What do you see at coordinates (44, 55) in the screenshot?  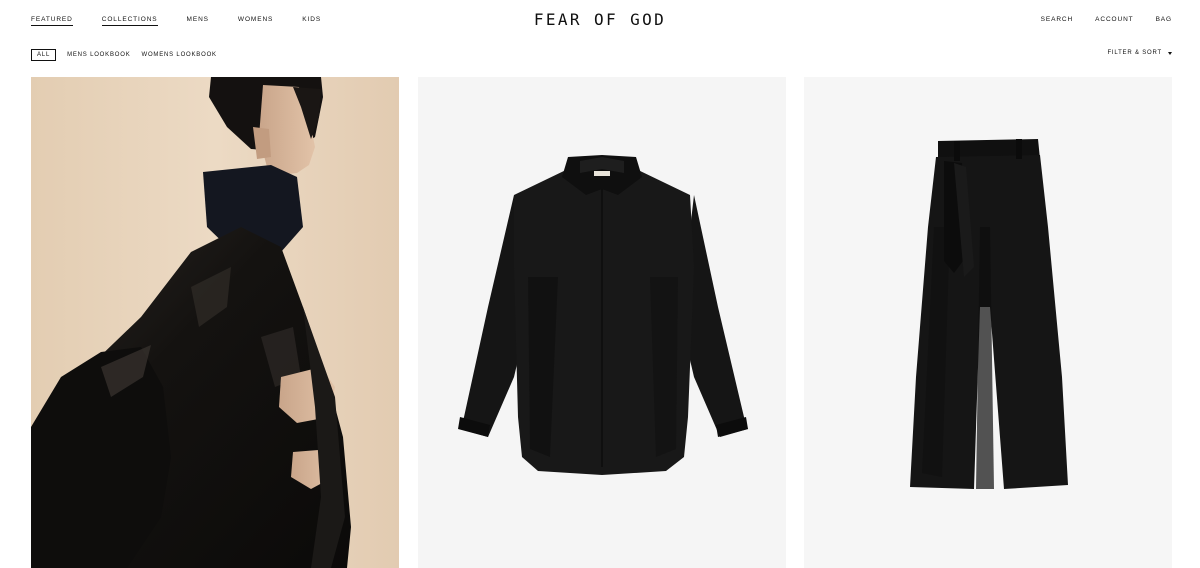 I see `tab-all: ALL` at bounding box center [44, 55].